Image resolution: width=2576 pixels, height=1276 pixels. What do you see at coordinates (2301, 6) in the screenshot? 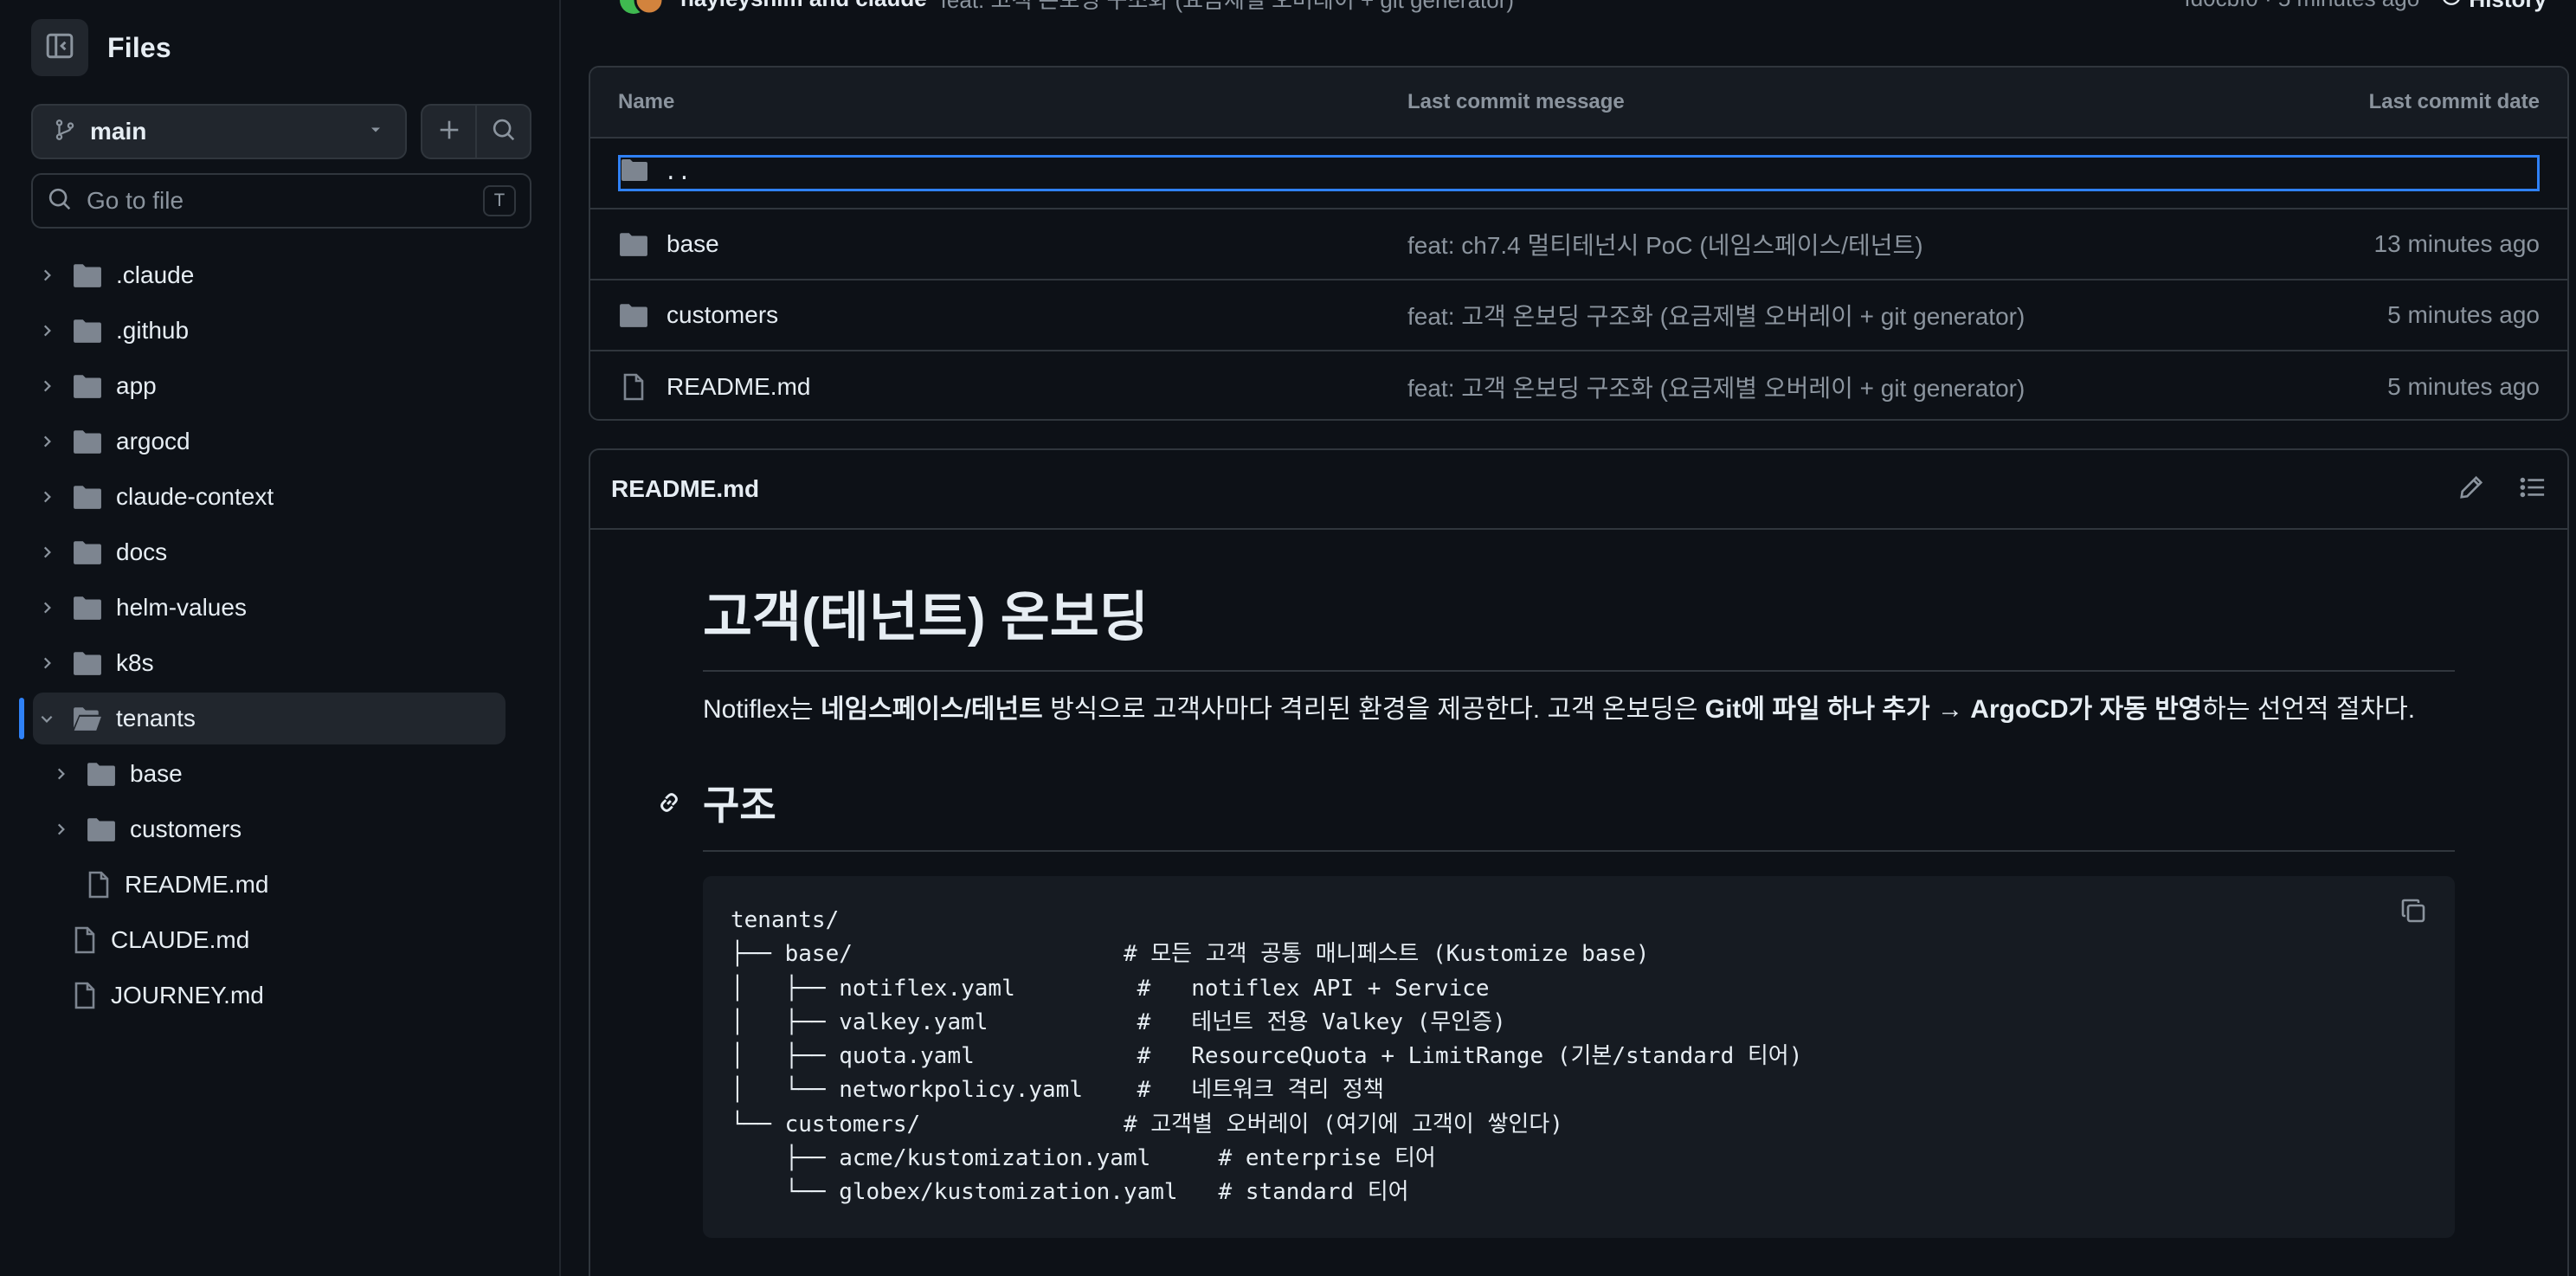
I see `commit-sha: fd0cbf0 · 5 minutes ago` at bounding box center [2301, 6].